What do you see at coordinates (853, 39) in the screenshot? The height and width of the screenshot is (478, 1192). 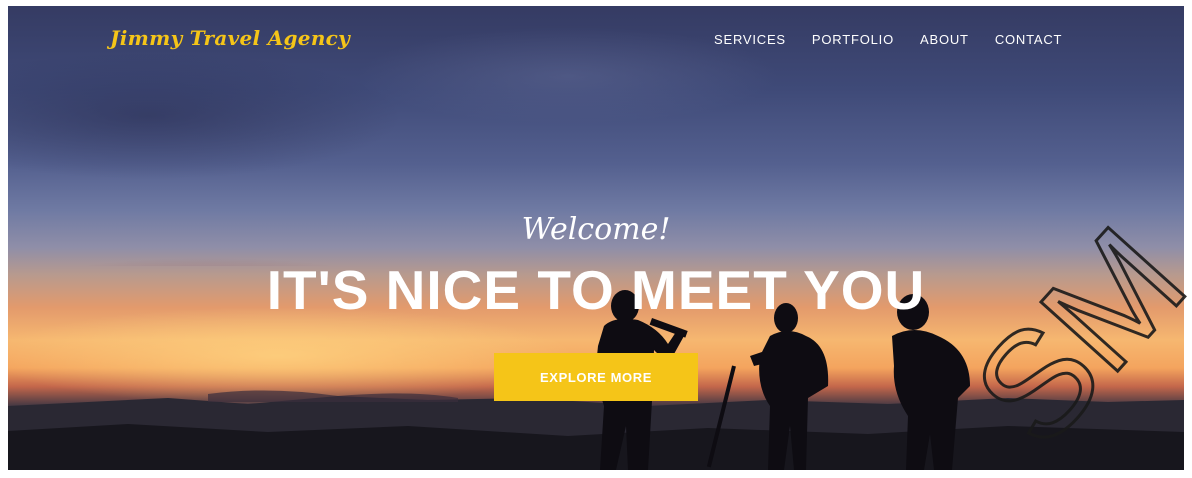 I see `nav-item-portfolio: PORTFOLIO` at bounding box center [853, 39].